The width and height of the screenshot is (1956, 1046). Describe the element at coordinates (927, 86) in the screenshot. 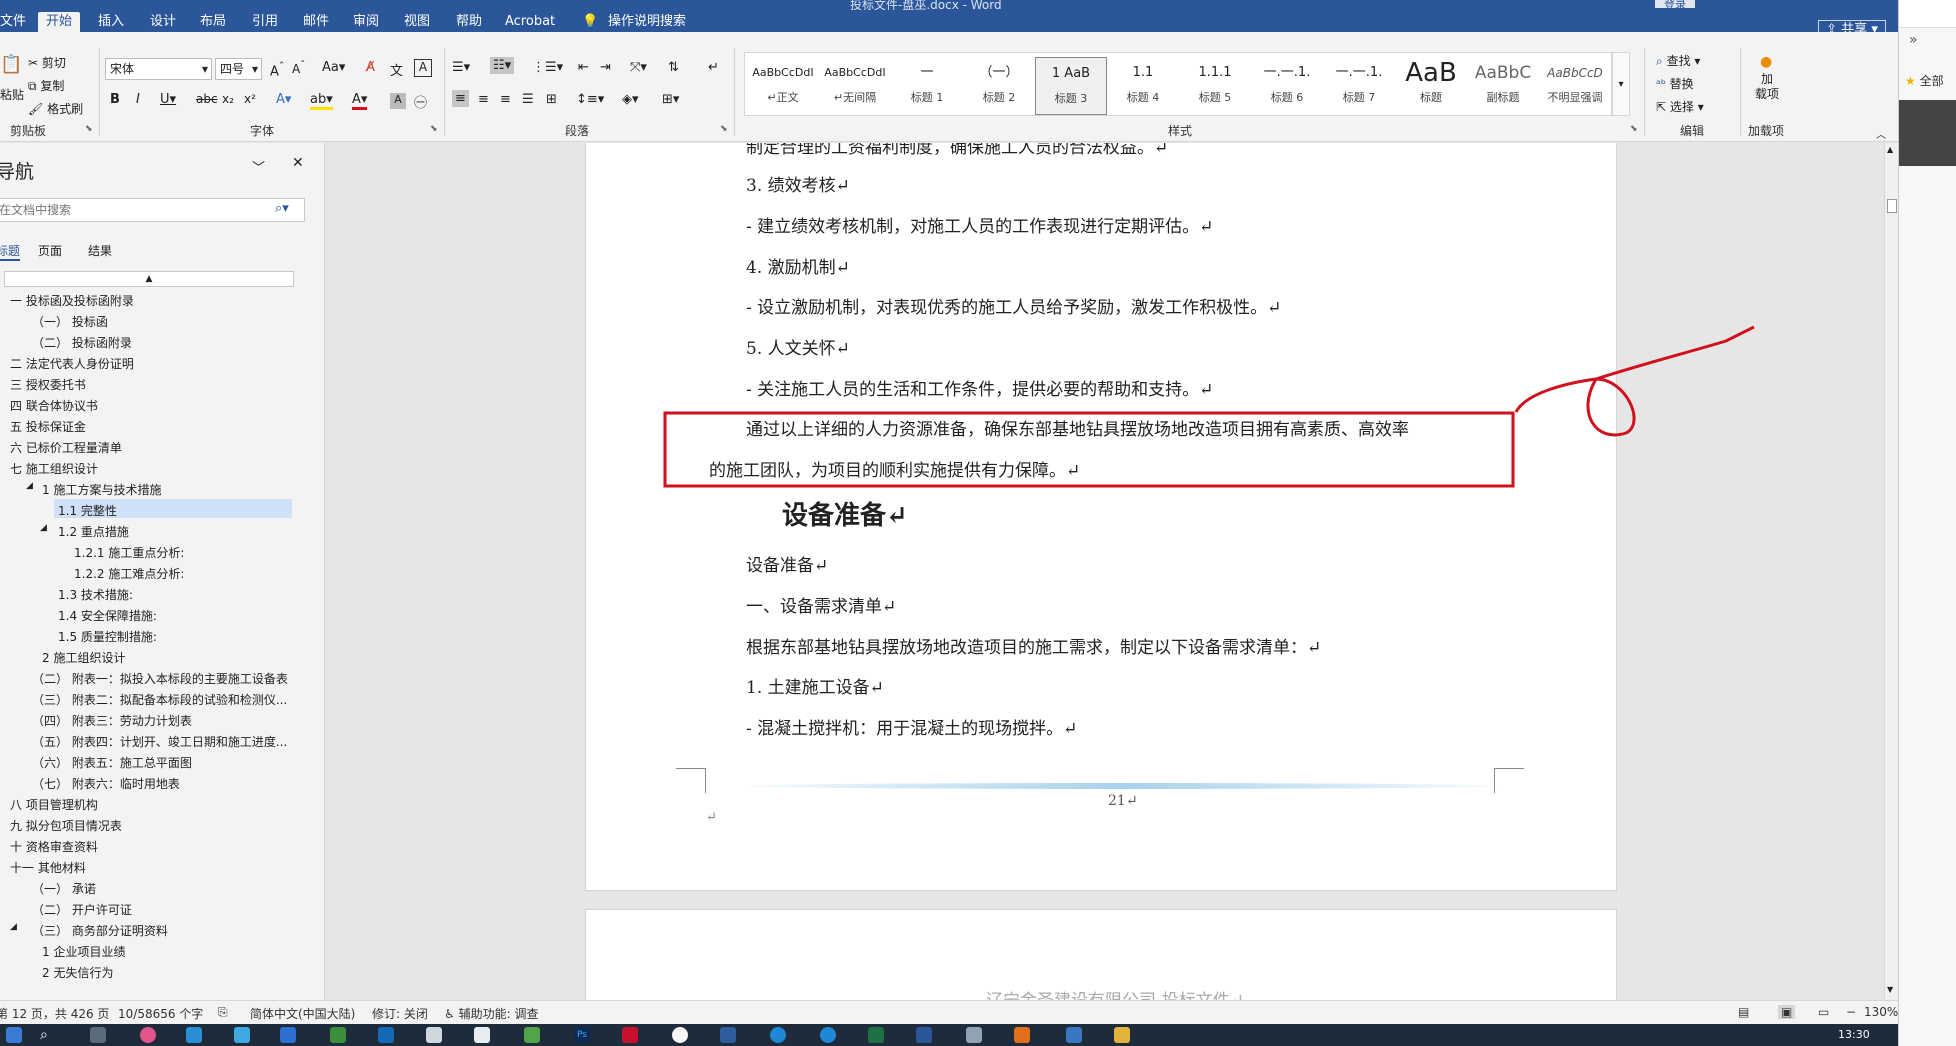

I see `style-heading-1: 一标题 1` at that location.